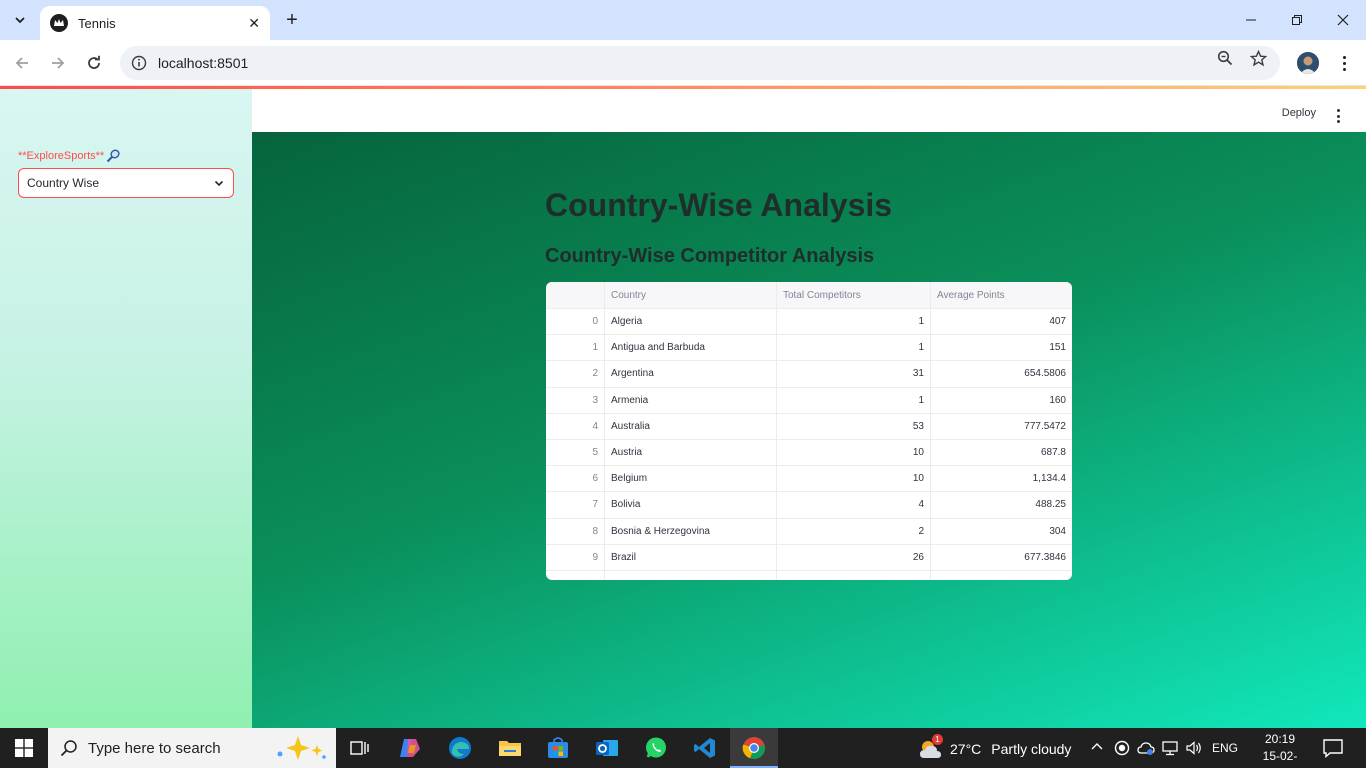 The height and width of the screenshot is (768, 1366). I want to click on header-average-points: Average Points, so click(1001, 295).